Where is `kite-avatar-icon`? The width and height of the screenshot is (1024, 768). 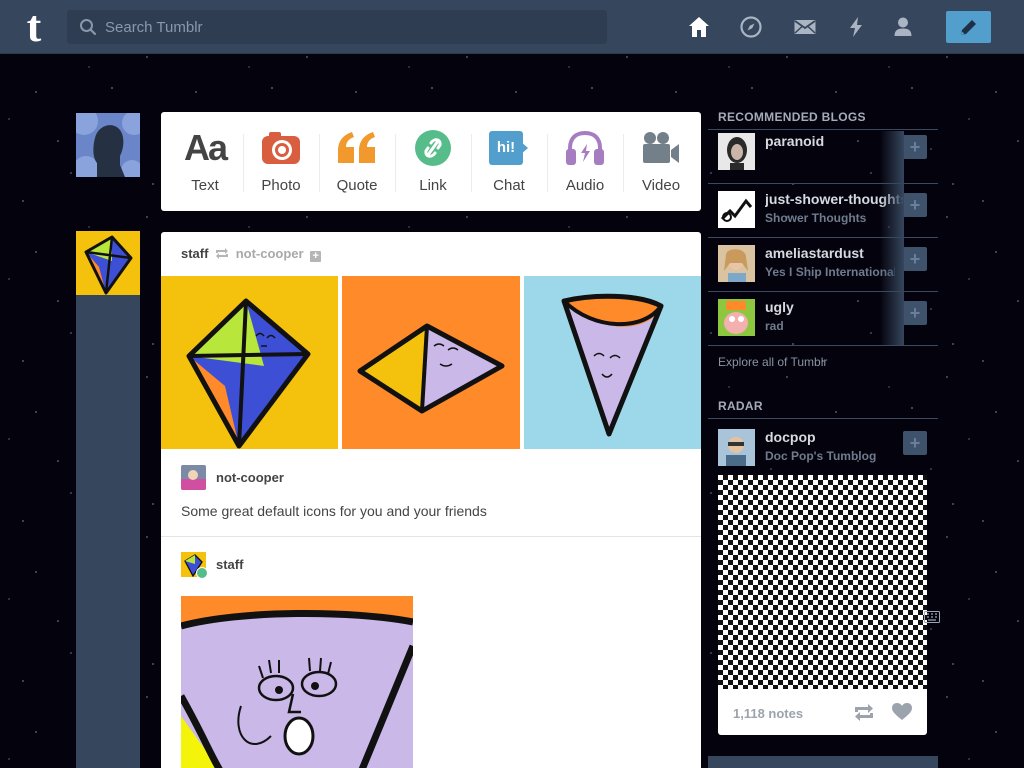 kite-avatar-icon is located at coordinates (108, 265).